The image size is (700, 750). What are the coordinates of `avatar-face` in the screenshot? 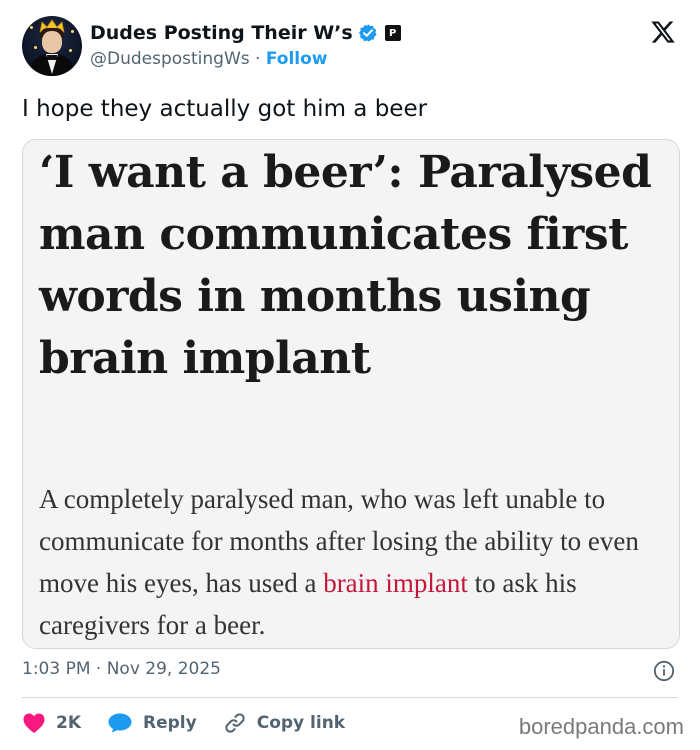 It's located at (52, 42).